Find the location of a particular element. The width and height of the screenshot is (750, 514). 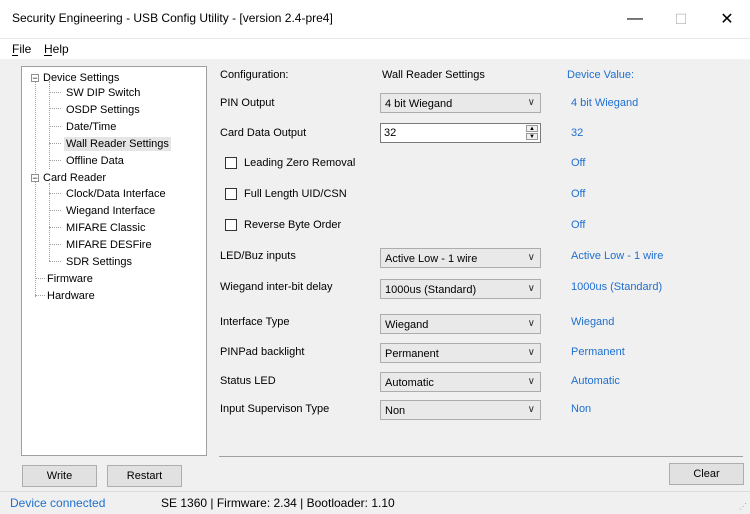

input-supervision-select: Non ∨ is located at coordinates (460, 410).